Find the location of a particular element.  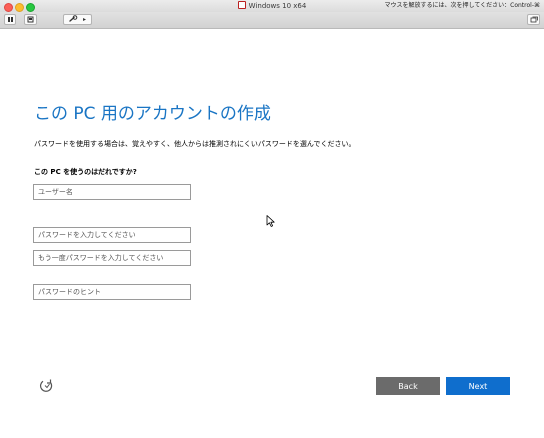

pause-icon is located at coordinates (9, 19).